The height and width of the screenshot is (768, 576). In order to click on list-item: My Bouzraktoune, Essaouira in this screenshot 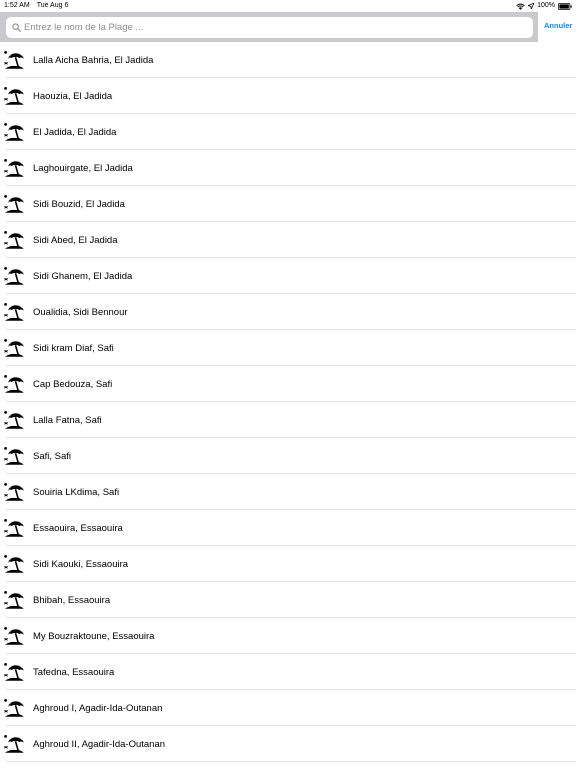, I will do `click(288, 636)`.